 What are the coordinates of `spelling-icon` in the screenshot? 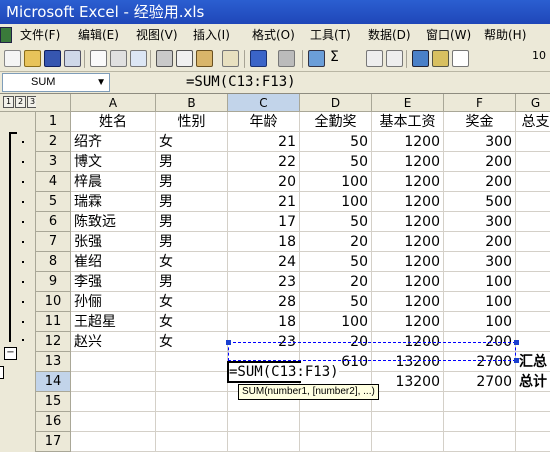 It's located at (138, 58).